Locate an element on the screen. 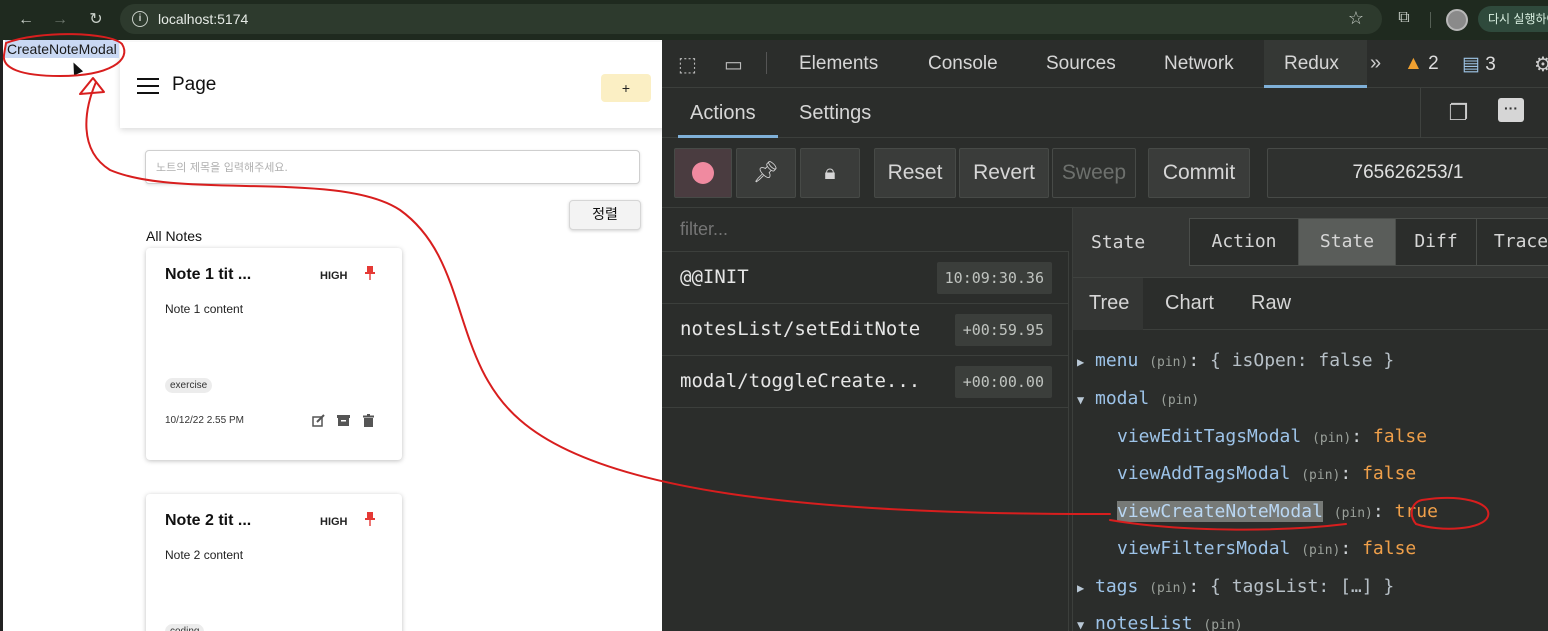 This screenshot has height=631, width=1548. state-inspector-title: State is located at coordinates (1118, 242).